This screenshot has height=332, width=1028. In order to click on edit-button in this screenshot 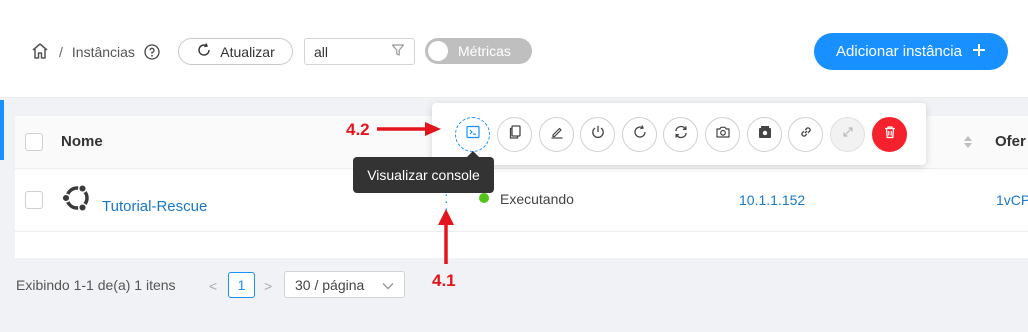, I will do `click(556, 134)`.